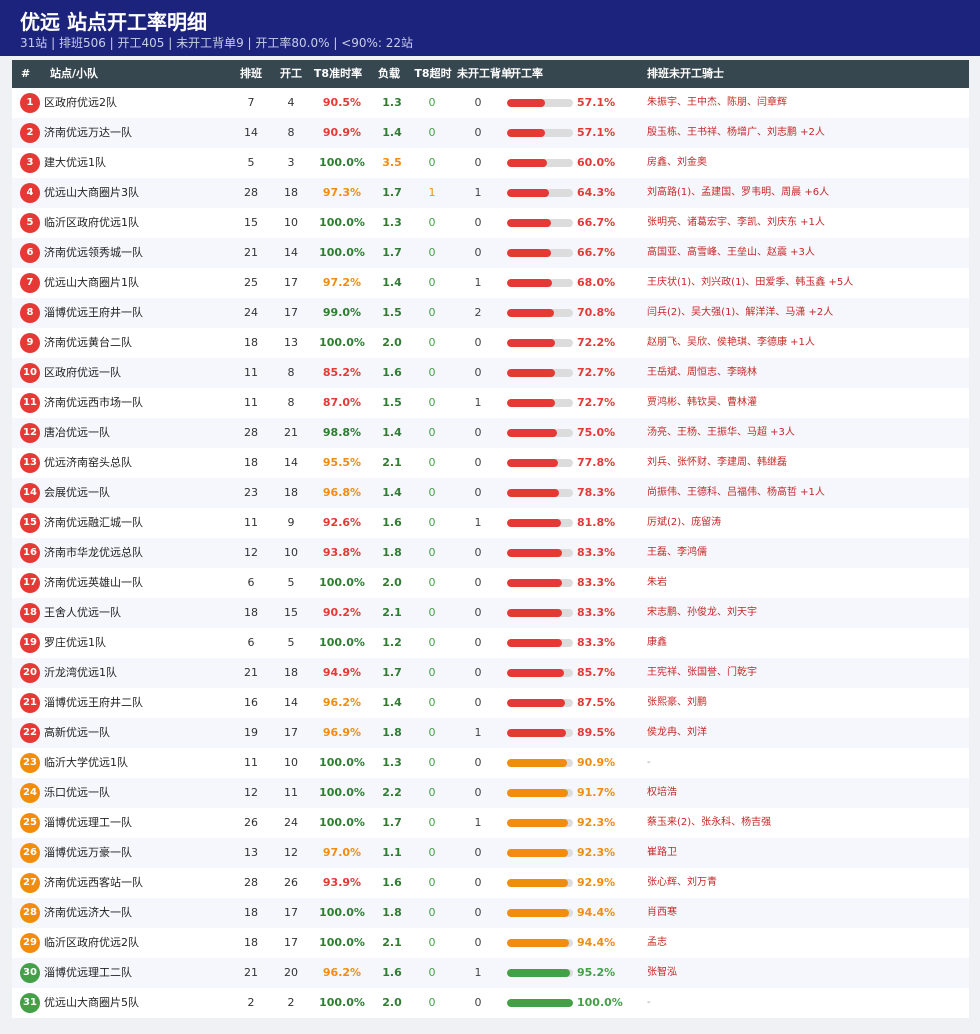 The width and height of the screenshot is (980, 1034). Describe the element at coordinates (490, 643) in the screenshot. I see `table-row: 19 罗庄优远1队 6 5 100.0% 1.2 0 0 83.3% 康鑫` at that location.